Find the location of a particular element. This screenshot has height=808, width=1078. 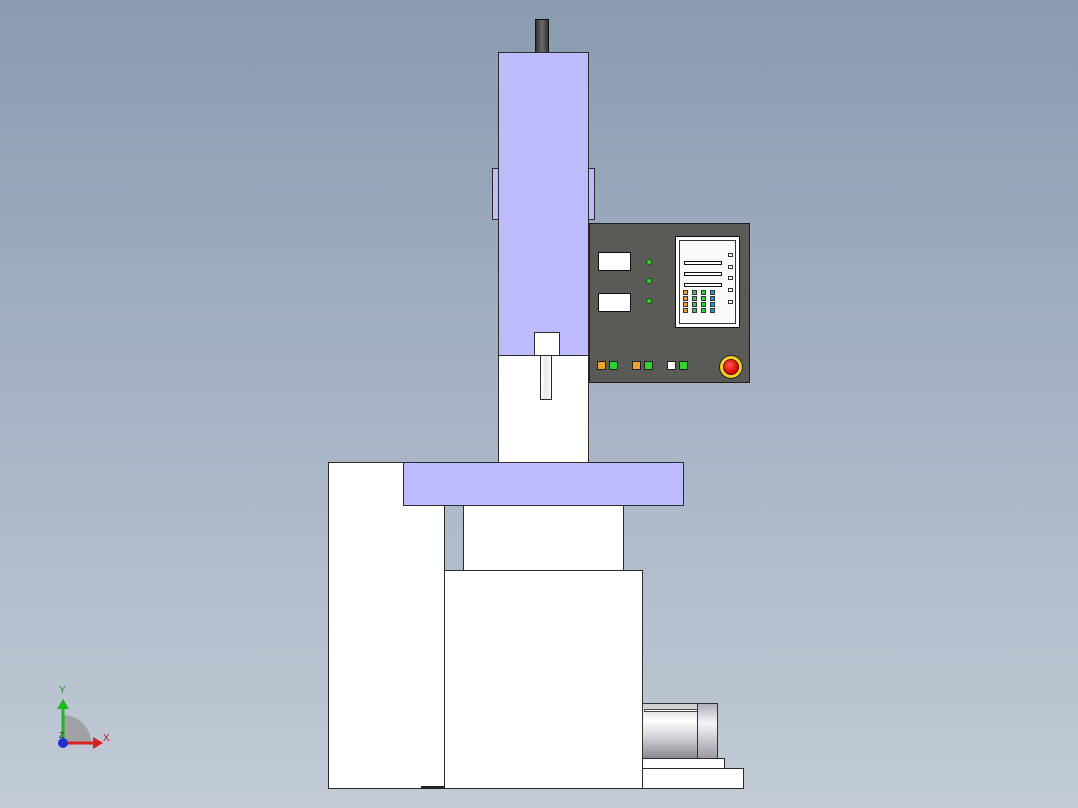

motor-base-plate is located at coordinates (693, 778).